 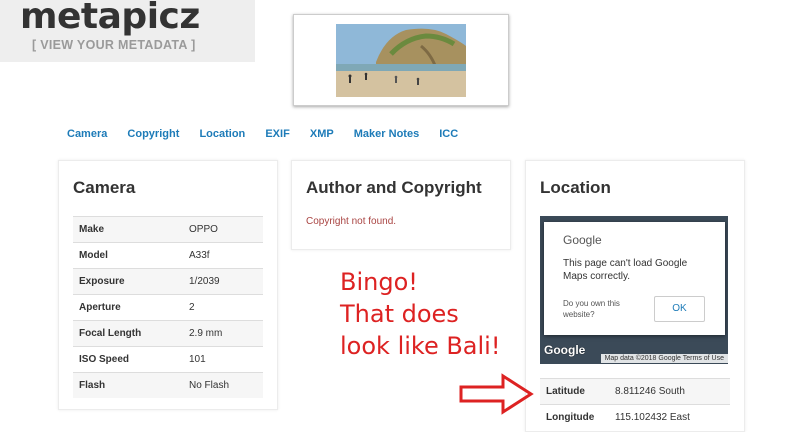 I want to click on row-key: Longitude, so click(x=574, y=417).